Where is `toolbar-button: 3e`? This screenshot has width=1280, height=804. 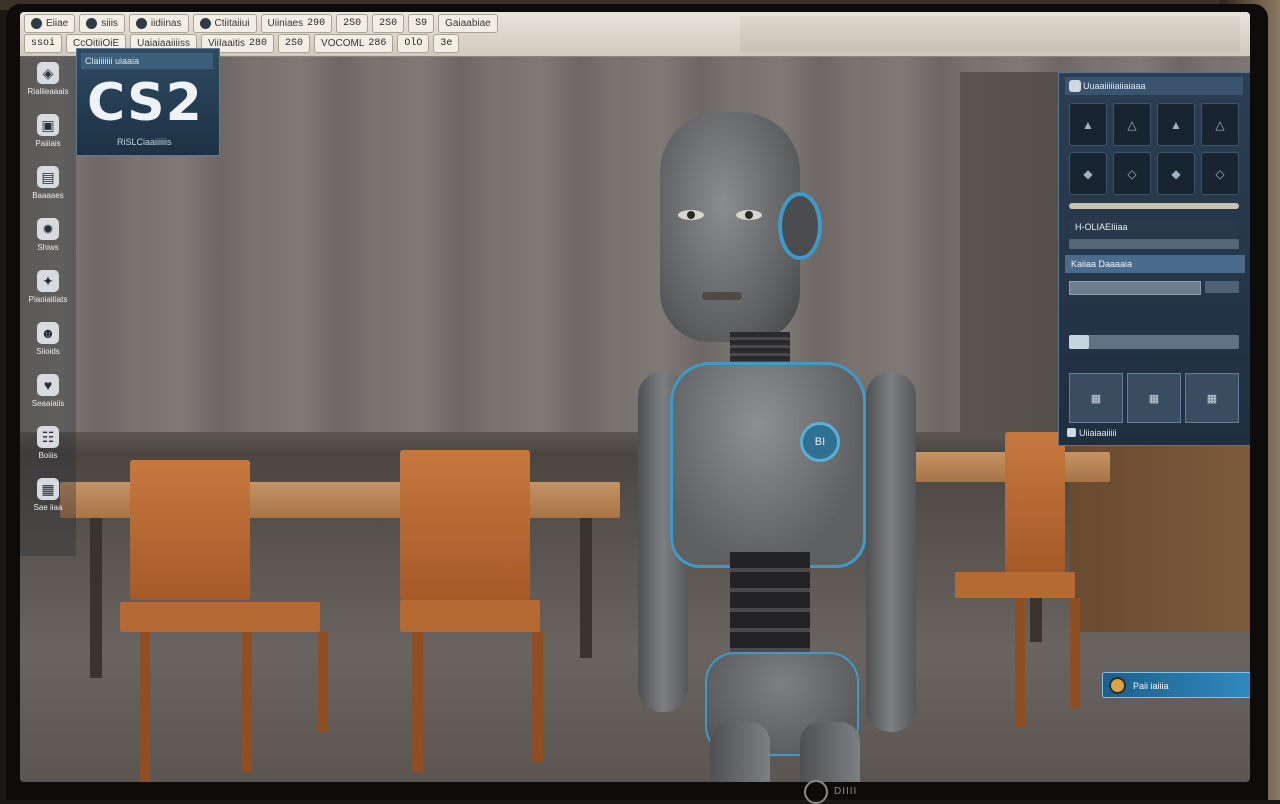
toolbar-button: 3e is located at coordinates (446, 43).